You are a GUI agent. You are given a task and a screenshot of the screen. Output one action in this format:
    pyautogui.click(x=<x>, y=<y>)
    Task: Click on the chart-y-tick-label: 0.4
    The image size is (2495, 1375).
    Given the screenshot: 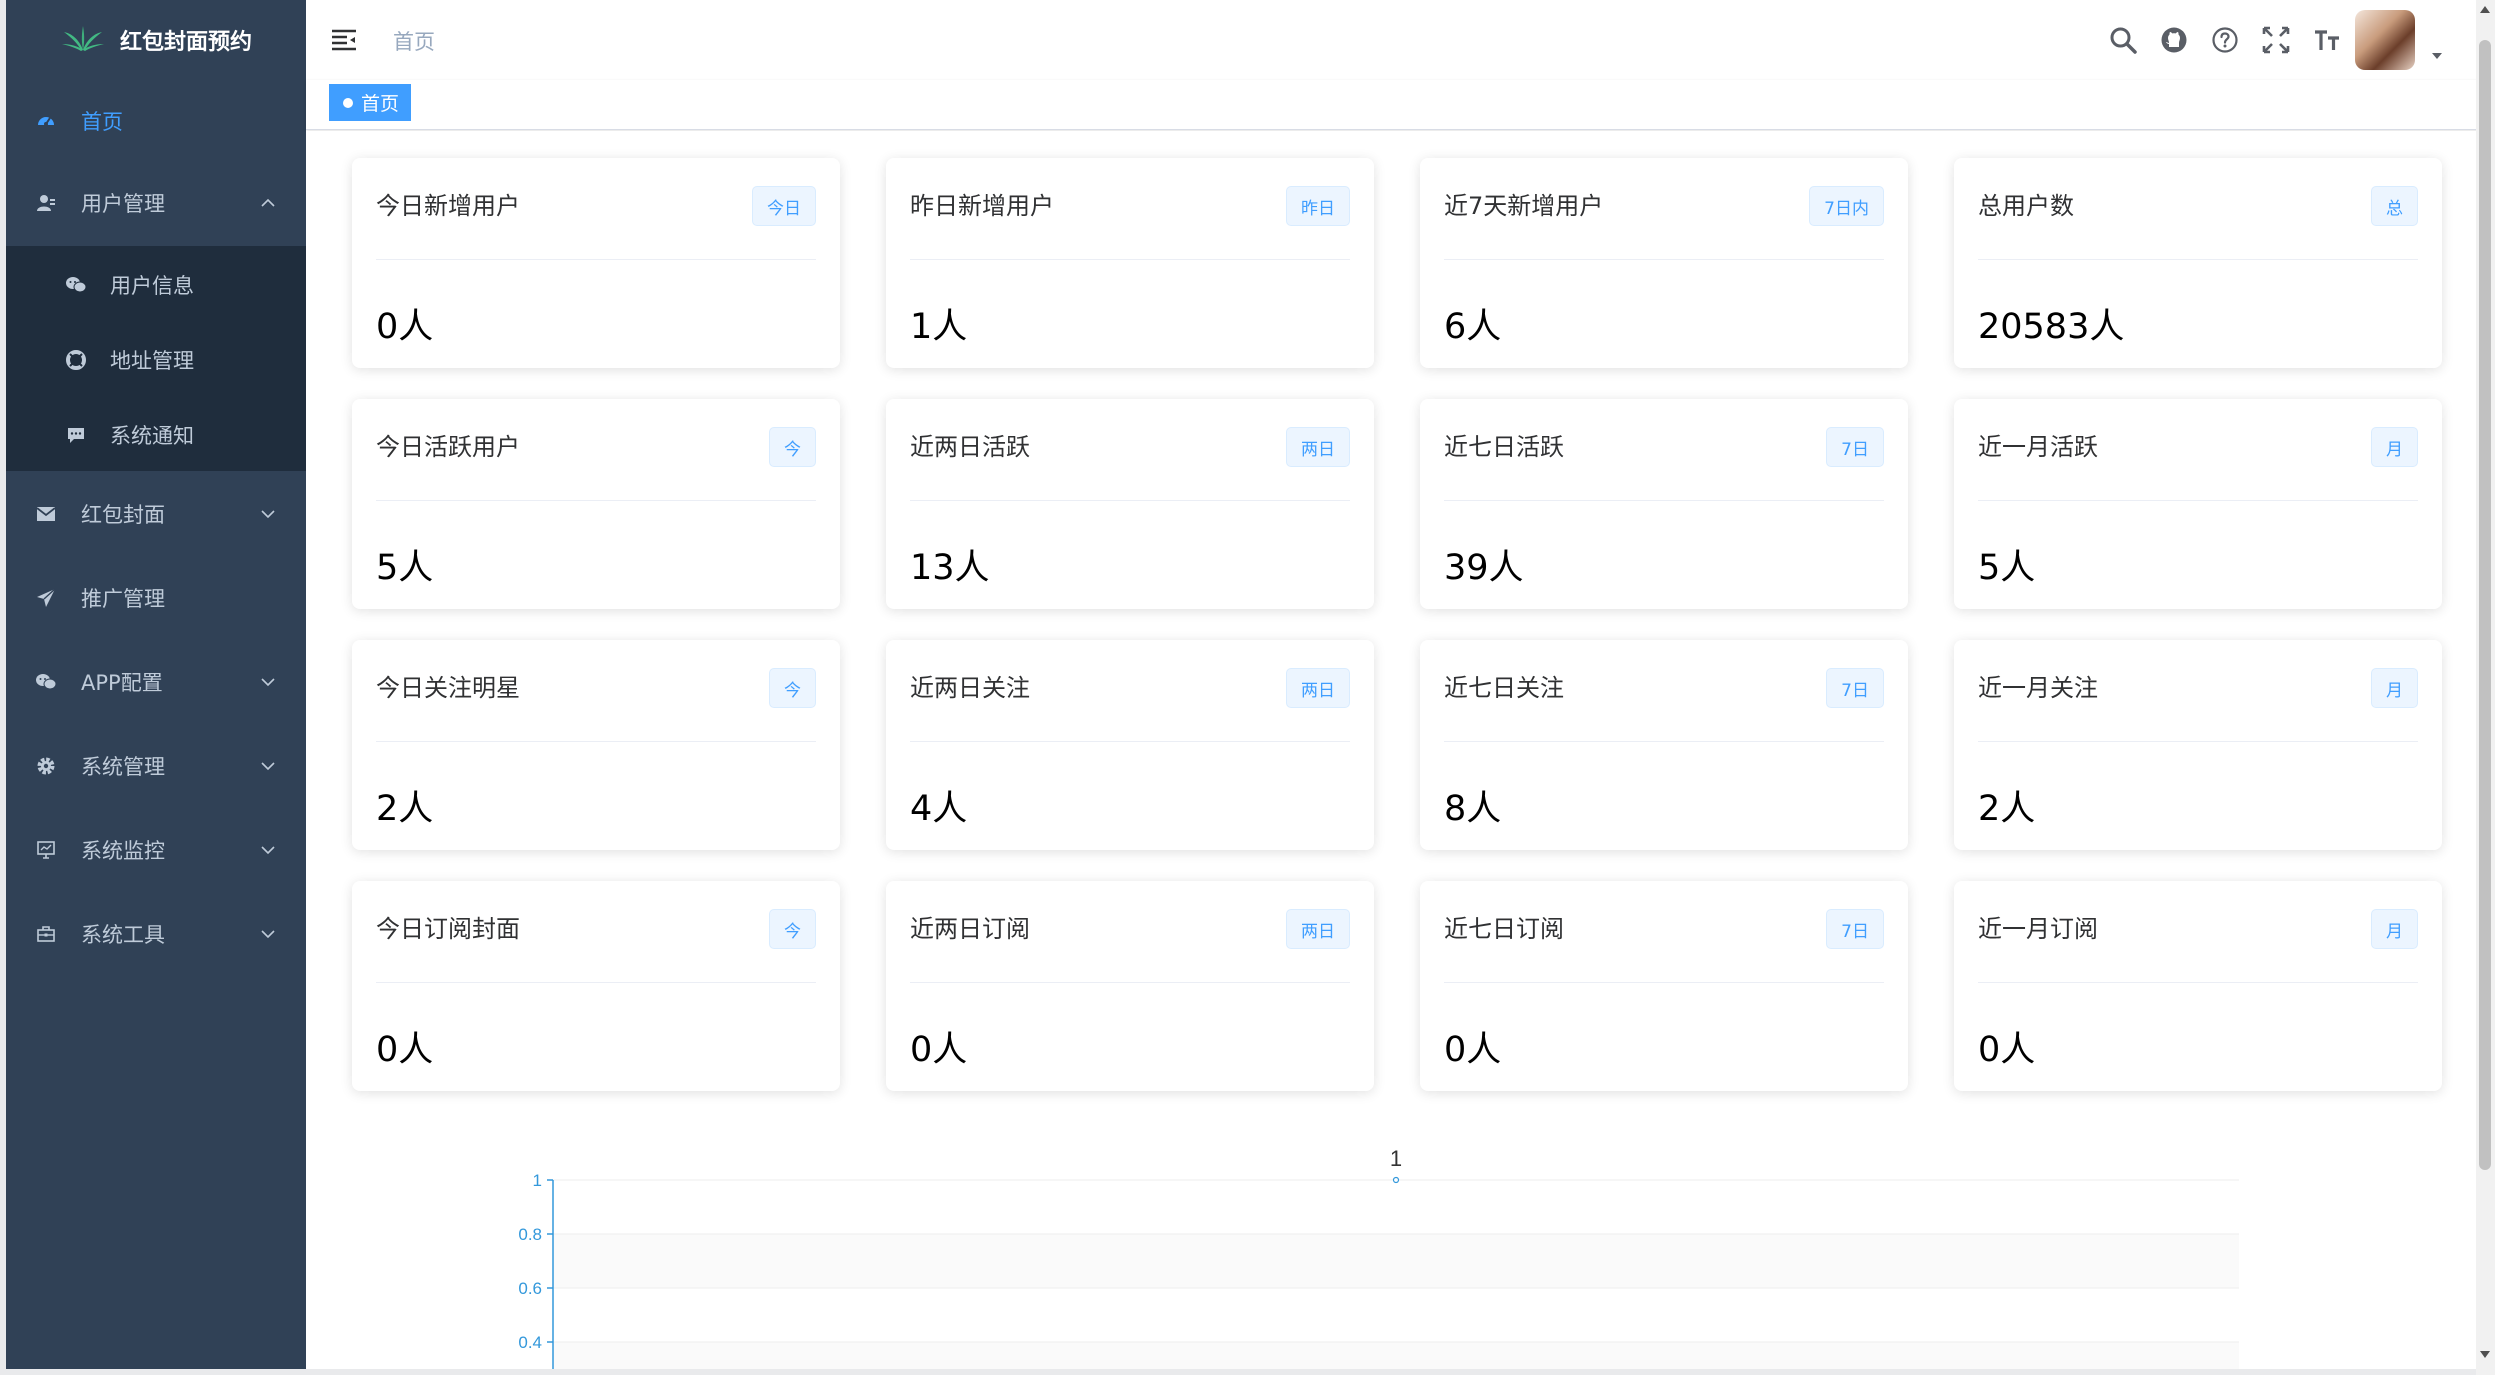 What is the action you would take?
    pyautogui.click(x=530, y=1342)
    